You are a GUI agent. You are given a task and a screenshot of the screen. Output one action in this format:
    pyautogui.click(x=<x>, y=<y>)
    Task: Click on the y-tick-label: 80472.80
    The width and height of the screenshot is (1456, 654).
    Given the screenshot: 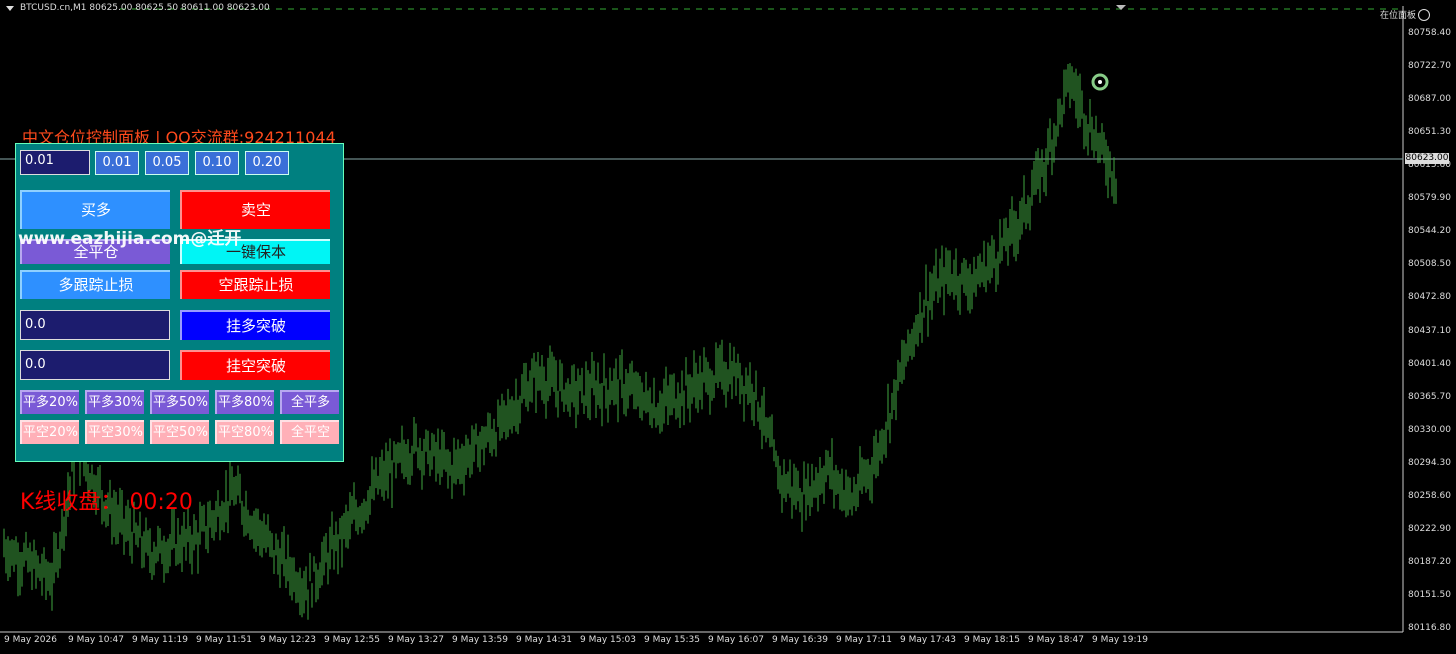 What is the action you would take?
    pyautogui.click(x=1429, y=297)
    